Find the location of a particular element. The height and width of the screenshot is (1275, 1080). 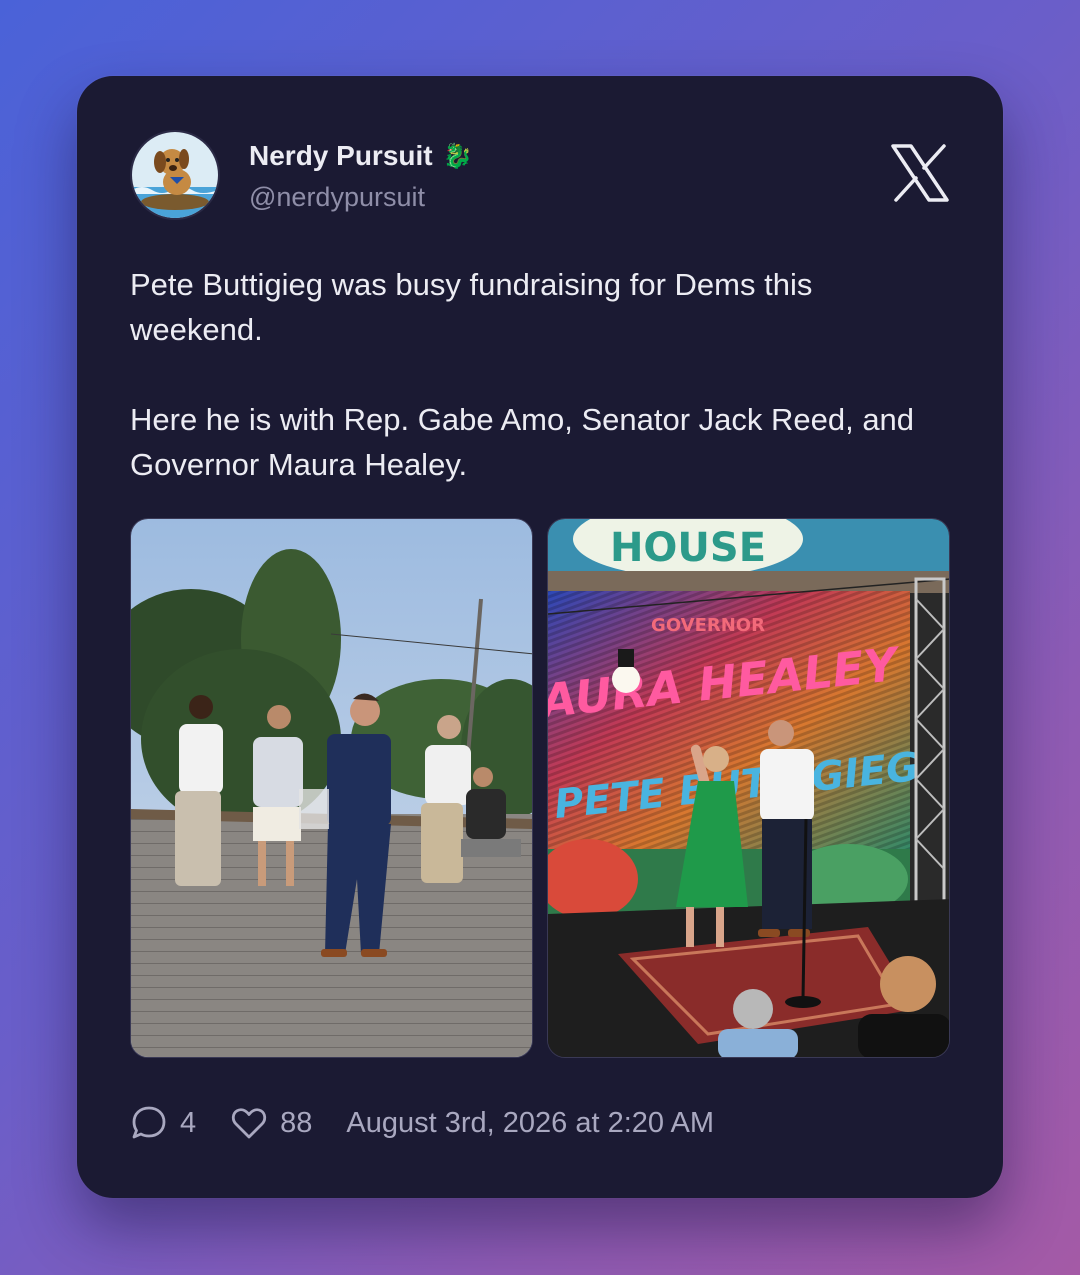

comment-bubble-icon is located at coordinates (149, 1122).